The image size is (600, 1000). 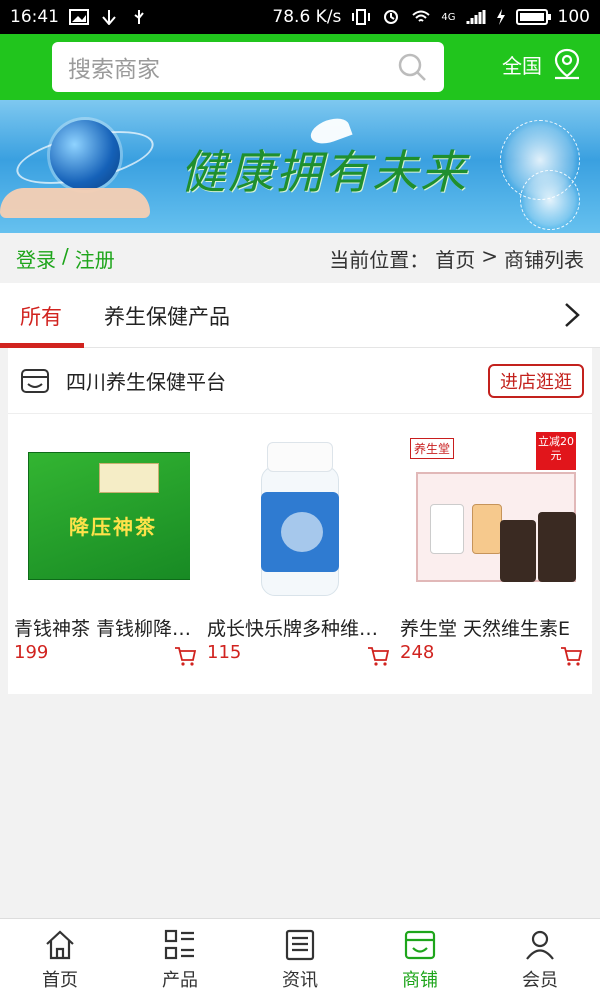 I want to click on wifi-icon, so click(x=421, y=16).